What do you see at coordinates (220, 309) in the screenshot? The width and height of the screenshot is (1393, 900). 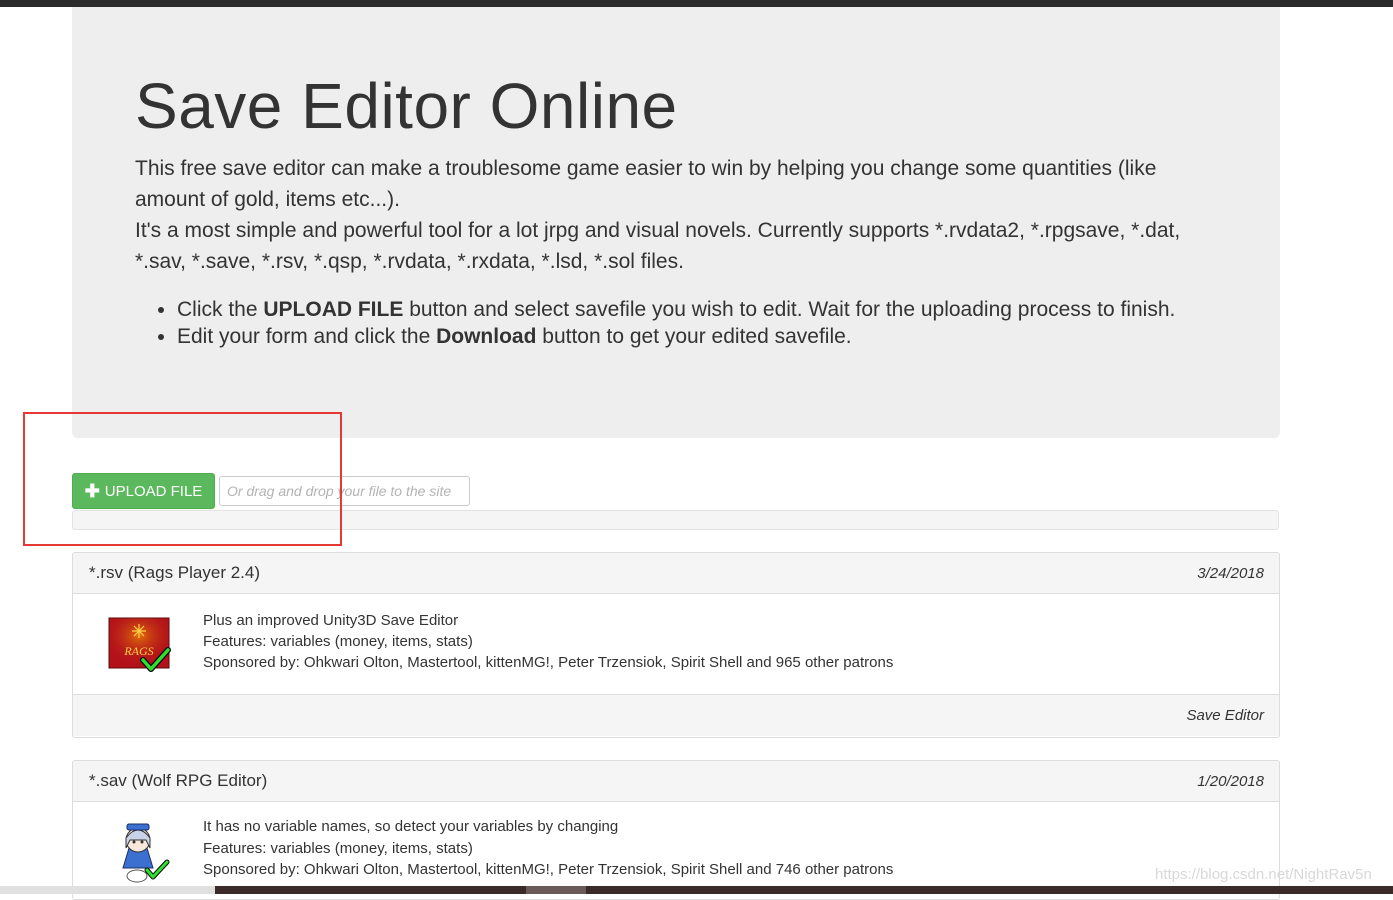 I see `step-text: Click the` at bounding box center [220, 309].